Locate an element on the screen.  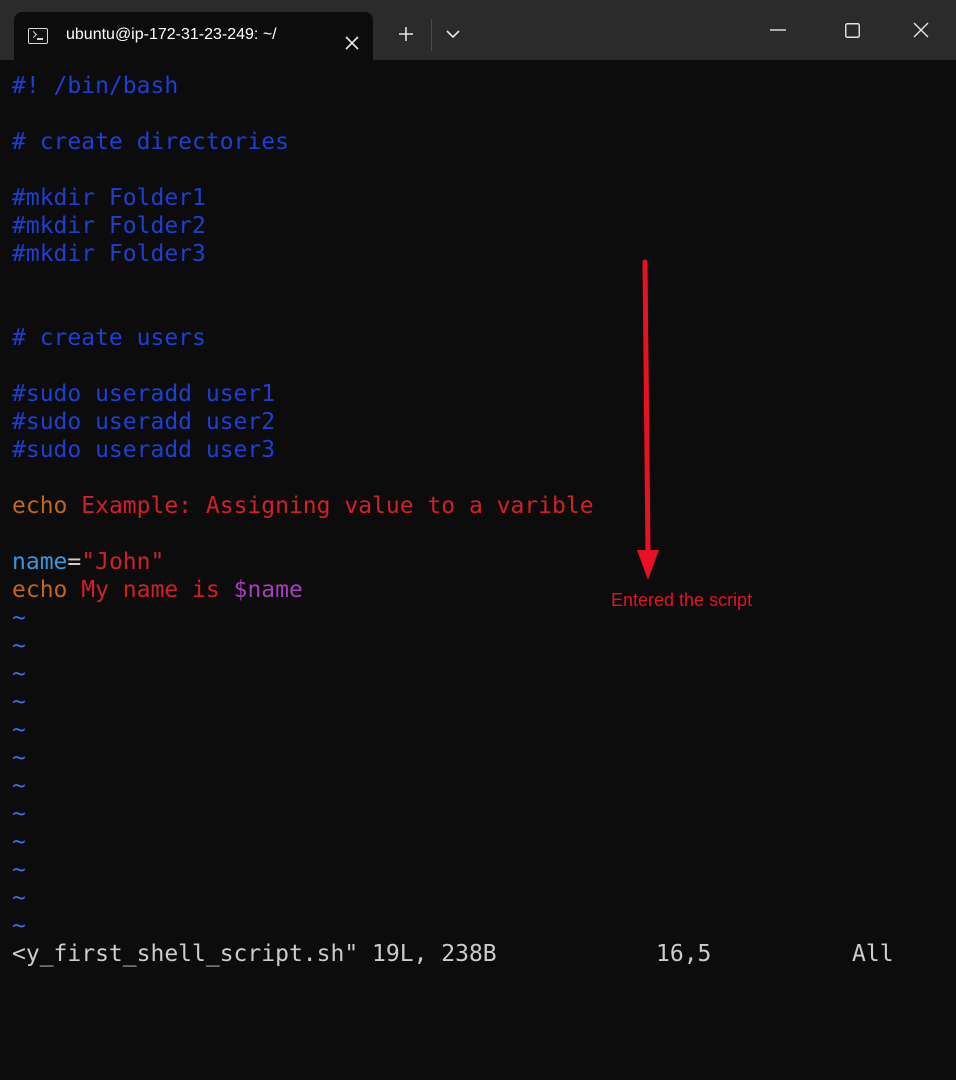
terminal-icon is located at coordinates (38, 36).